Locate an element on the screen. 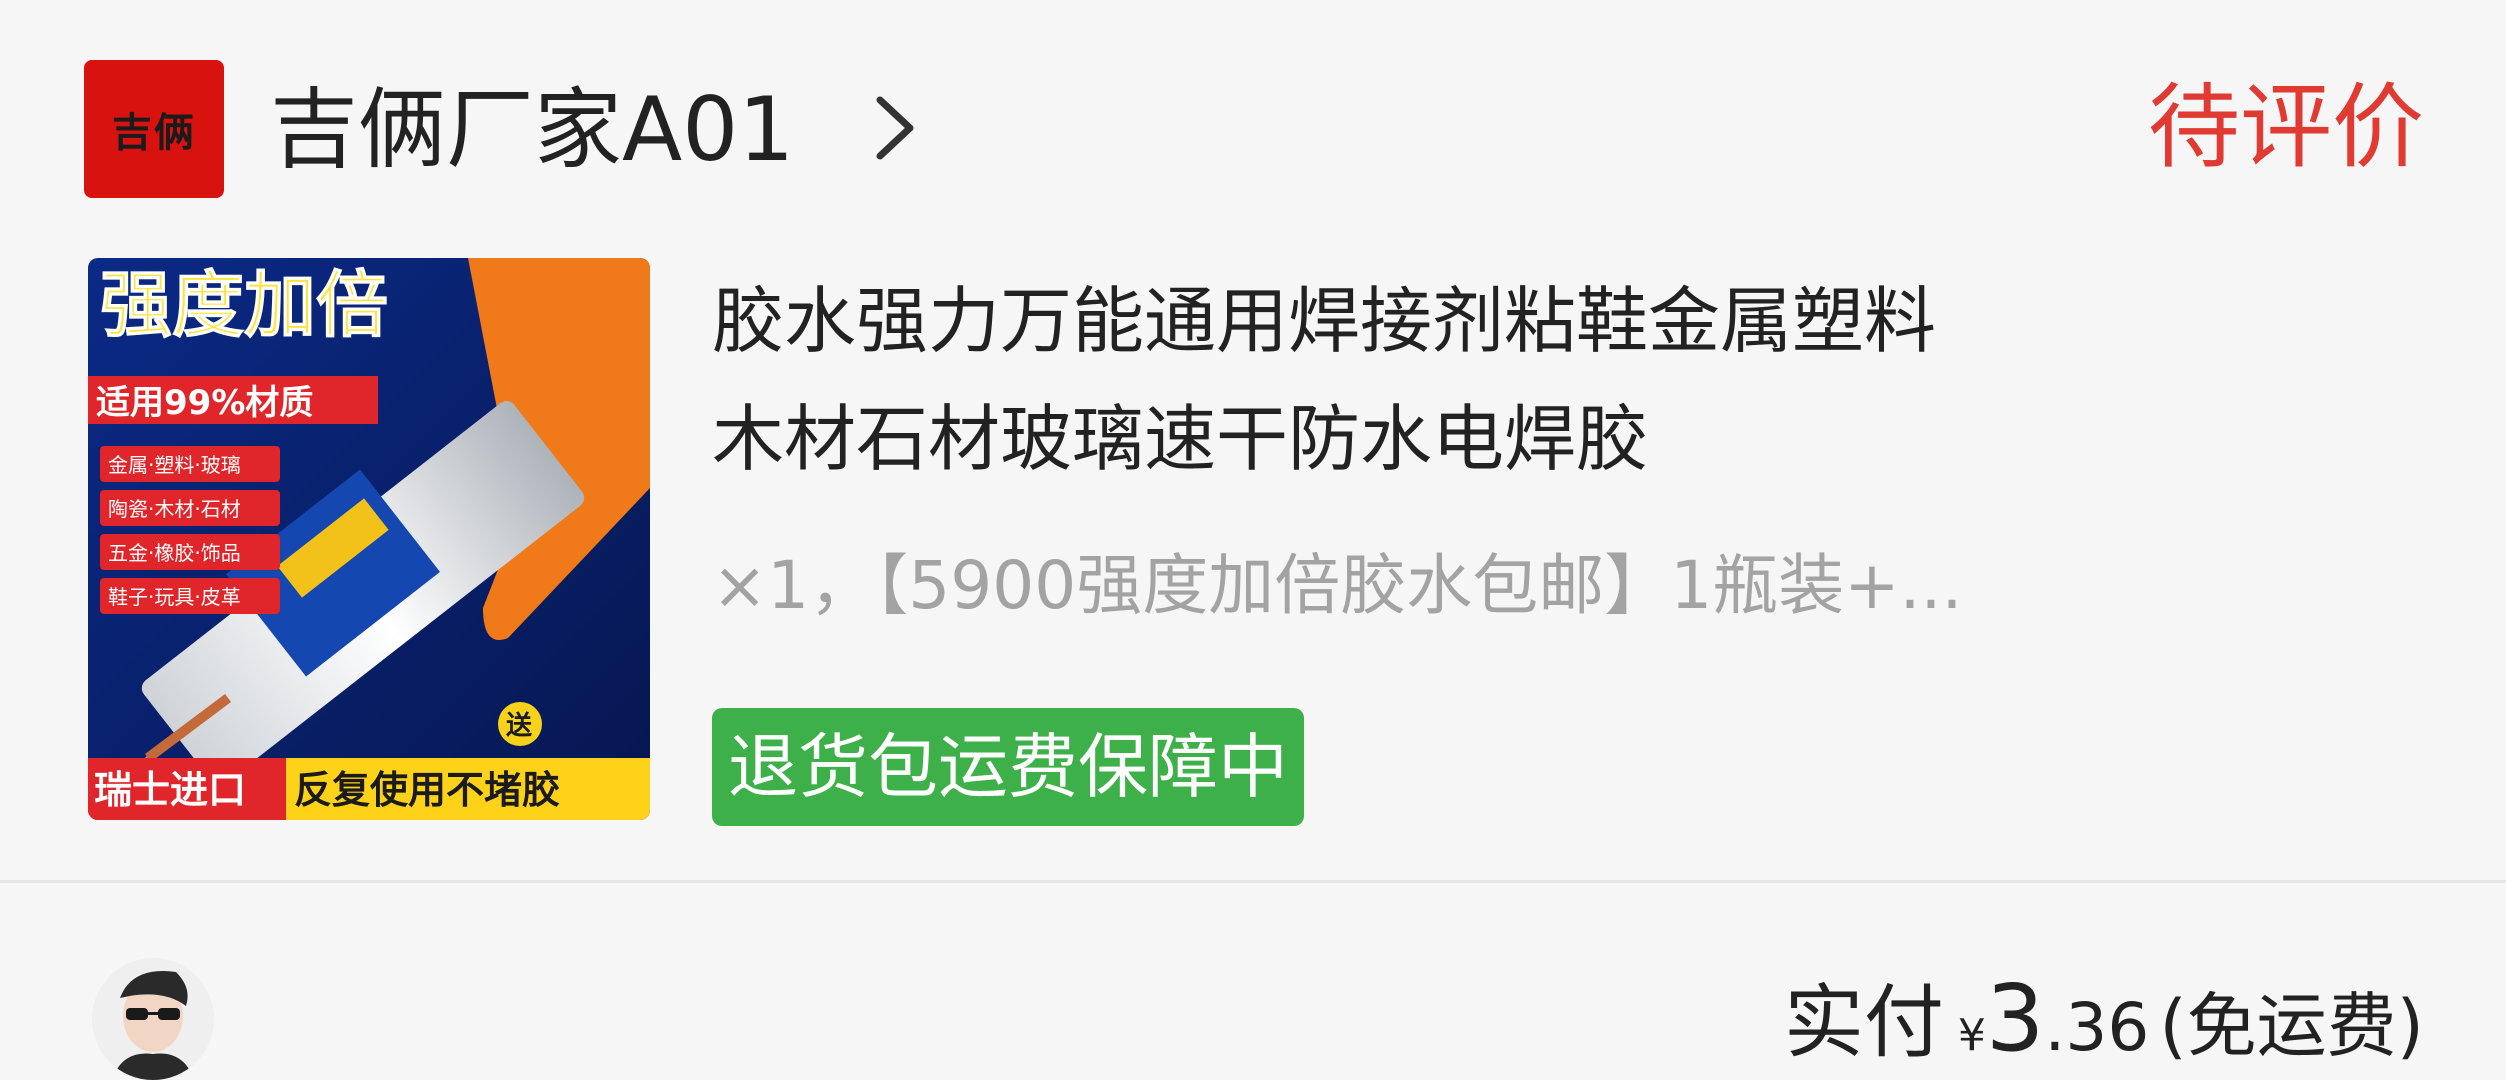  image-bottom-left: 瑞士进口 is located at coordinates (170, 790).